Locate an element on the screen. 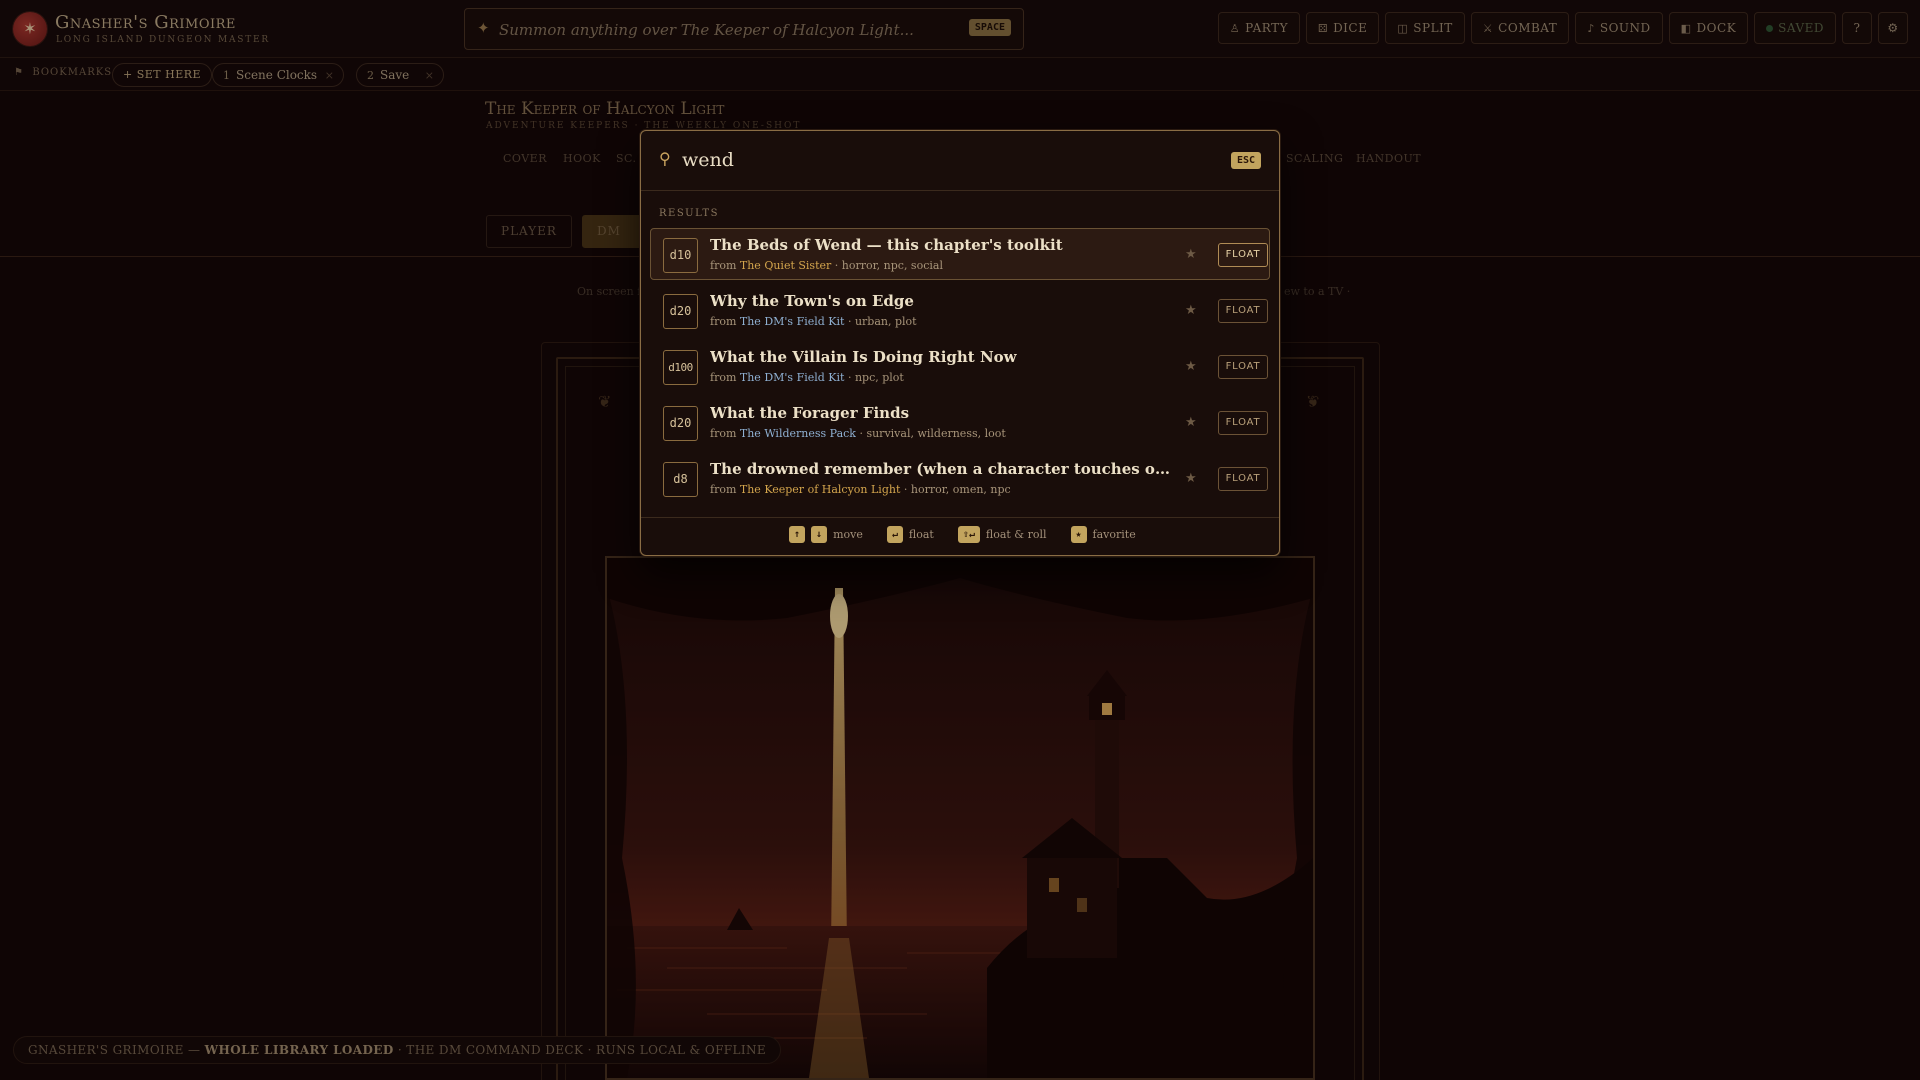 Image resolution: width=1920 pixels, height=1080 pixels. die-badge: d10 is located at coordinates (680, 255).